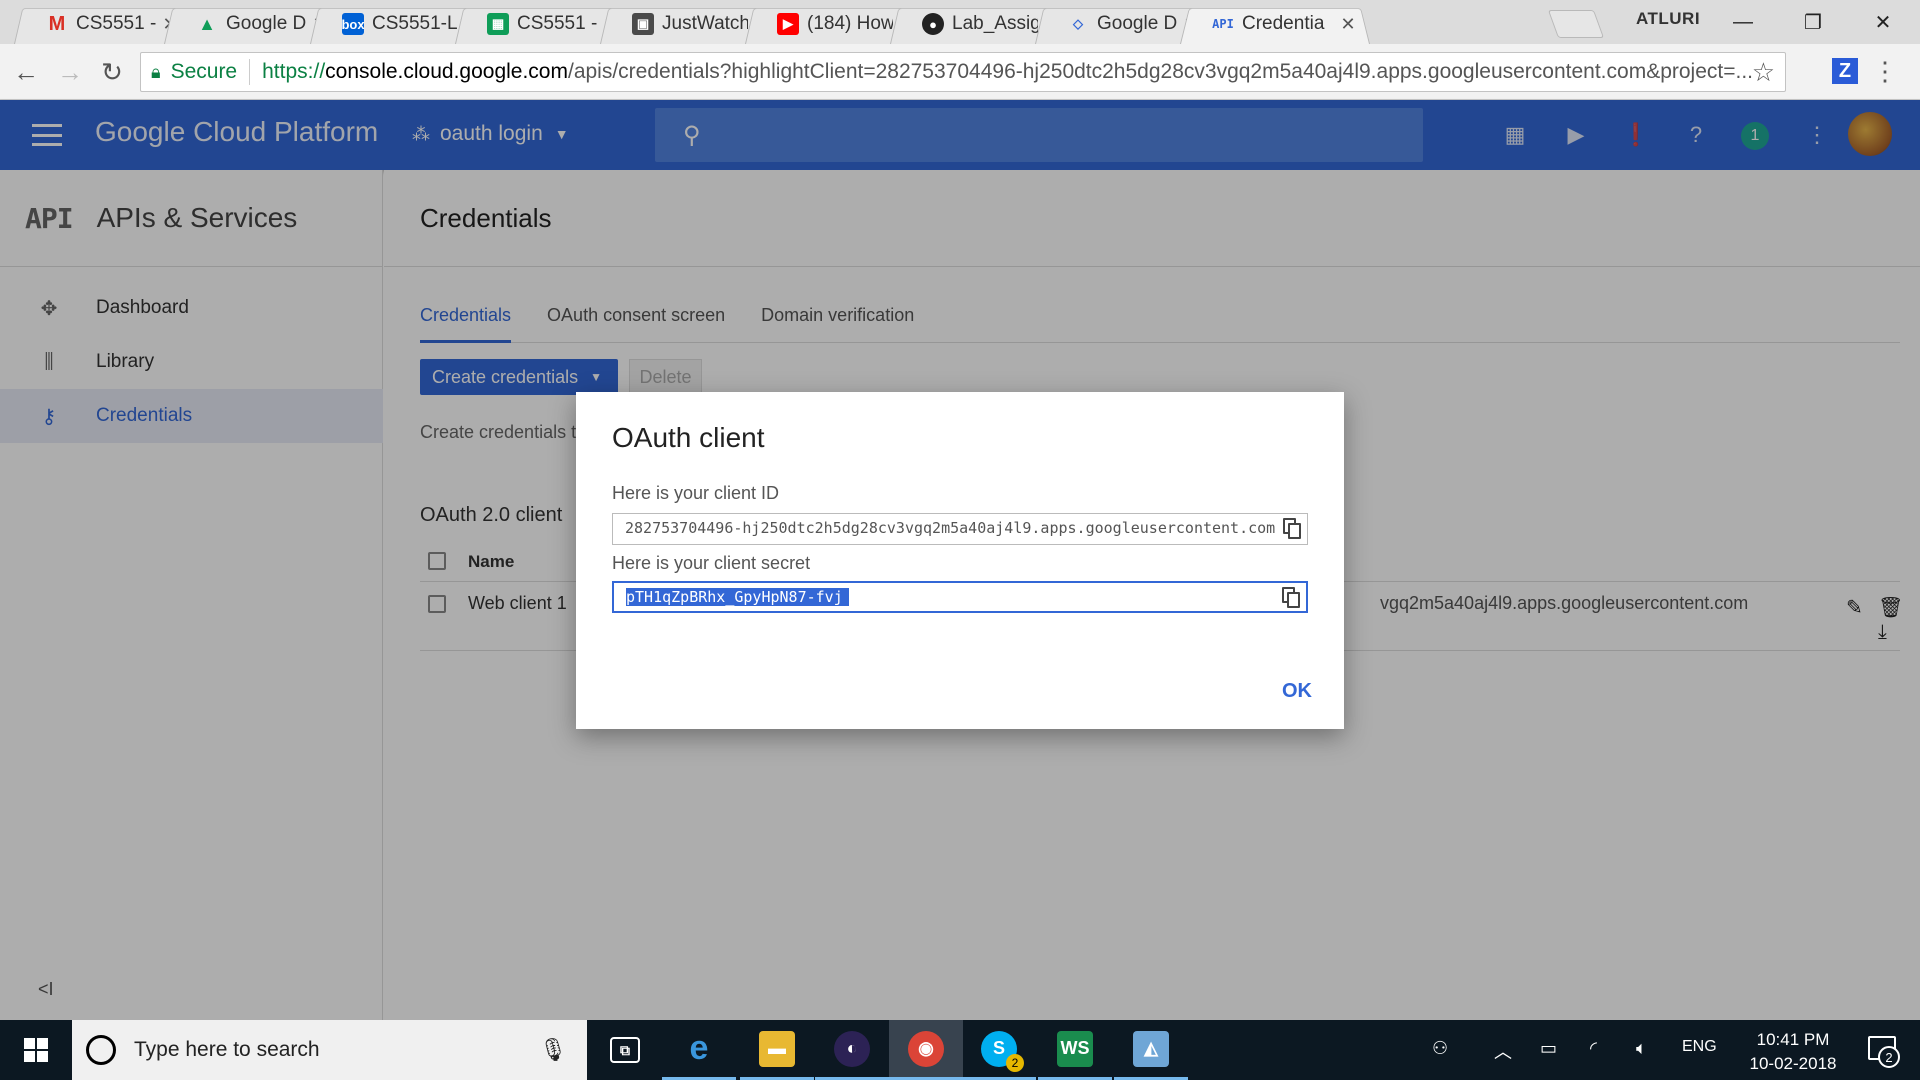 This screenshot has height=1080, width=1920. Describe the element at coordinates (1297, 691) in the screenshot. I see `ok-button: OK` at that location.